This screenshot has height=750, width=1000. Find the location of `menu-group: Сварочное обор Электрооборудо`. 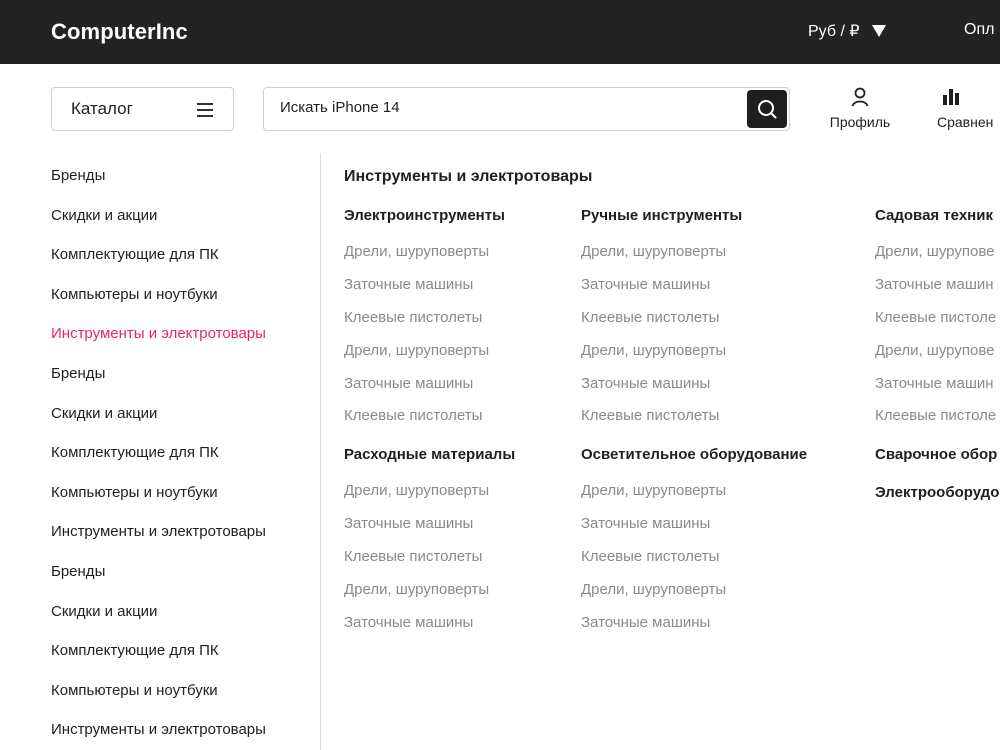

menu-group: Сварочное обор Электрооборудо is located at coordinates (937, 482).